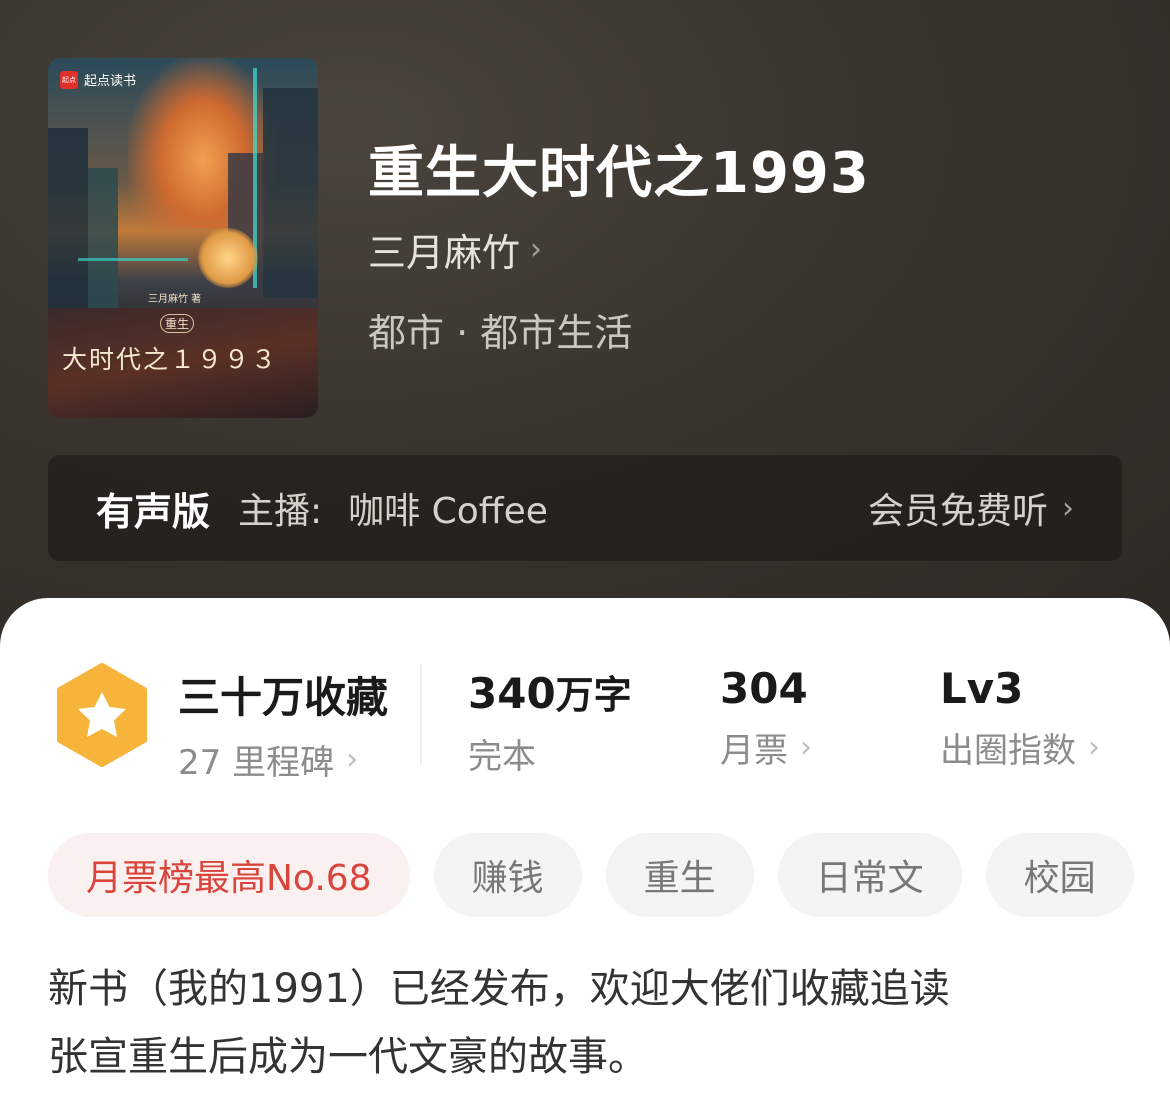 This screenshot has height=1104, width=1170. What do you see at coordinates (502, 757) in the screenshot?
I see `completion-label: 完本` at bounding box center [502, 757].